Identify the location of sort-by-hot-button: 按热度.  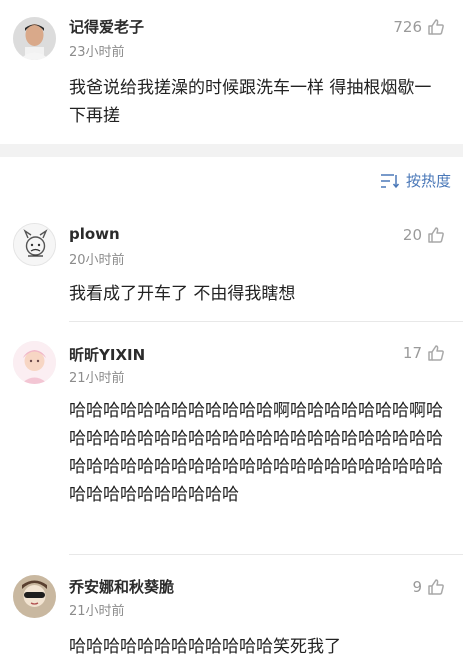
(415, 180).